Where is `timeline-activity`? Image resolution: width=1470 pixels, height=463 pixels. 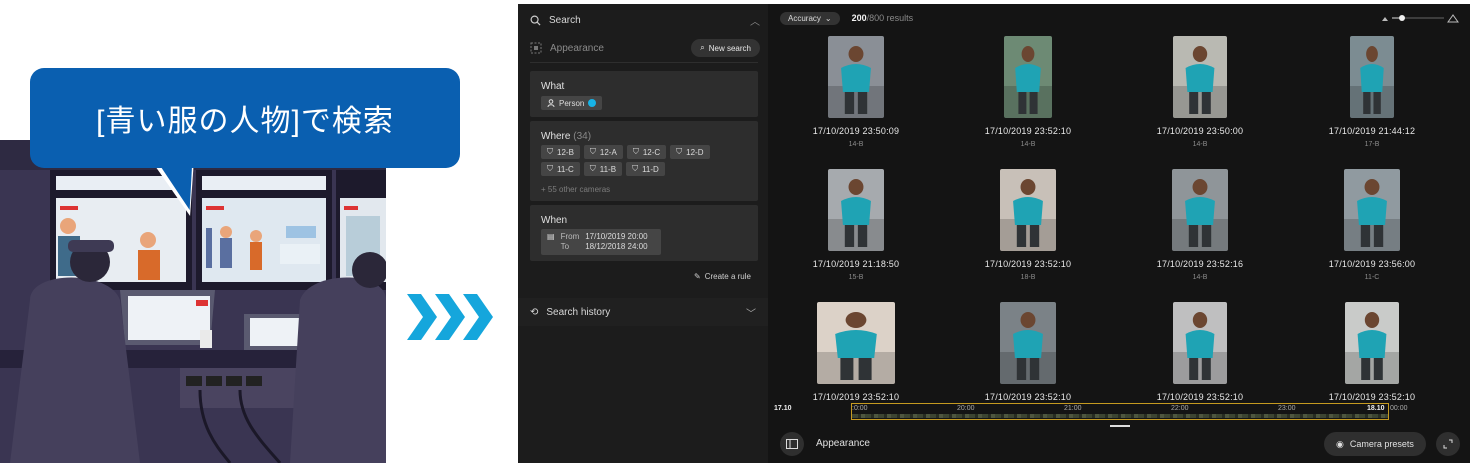
timeline-activity is located at coordinates (1120, 416).